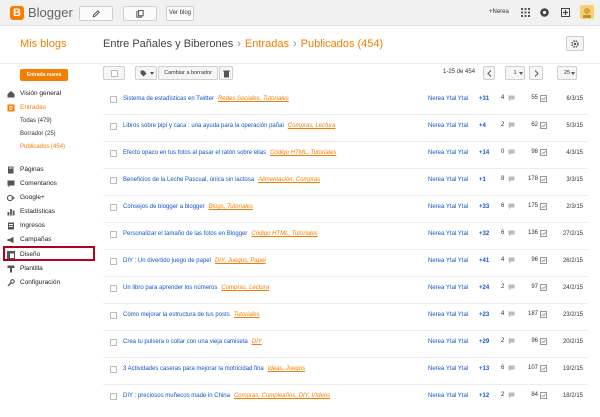  What do you see at coordinates (484, 261) in the screenshot?
I see `plus-count: +41` at bounding box center [484, 261].